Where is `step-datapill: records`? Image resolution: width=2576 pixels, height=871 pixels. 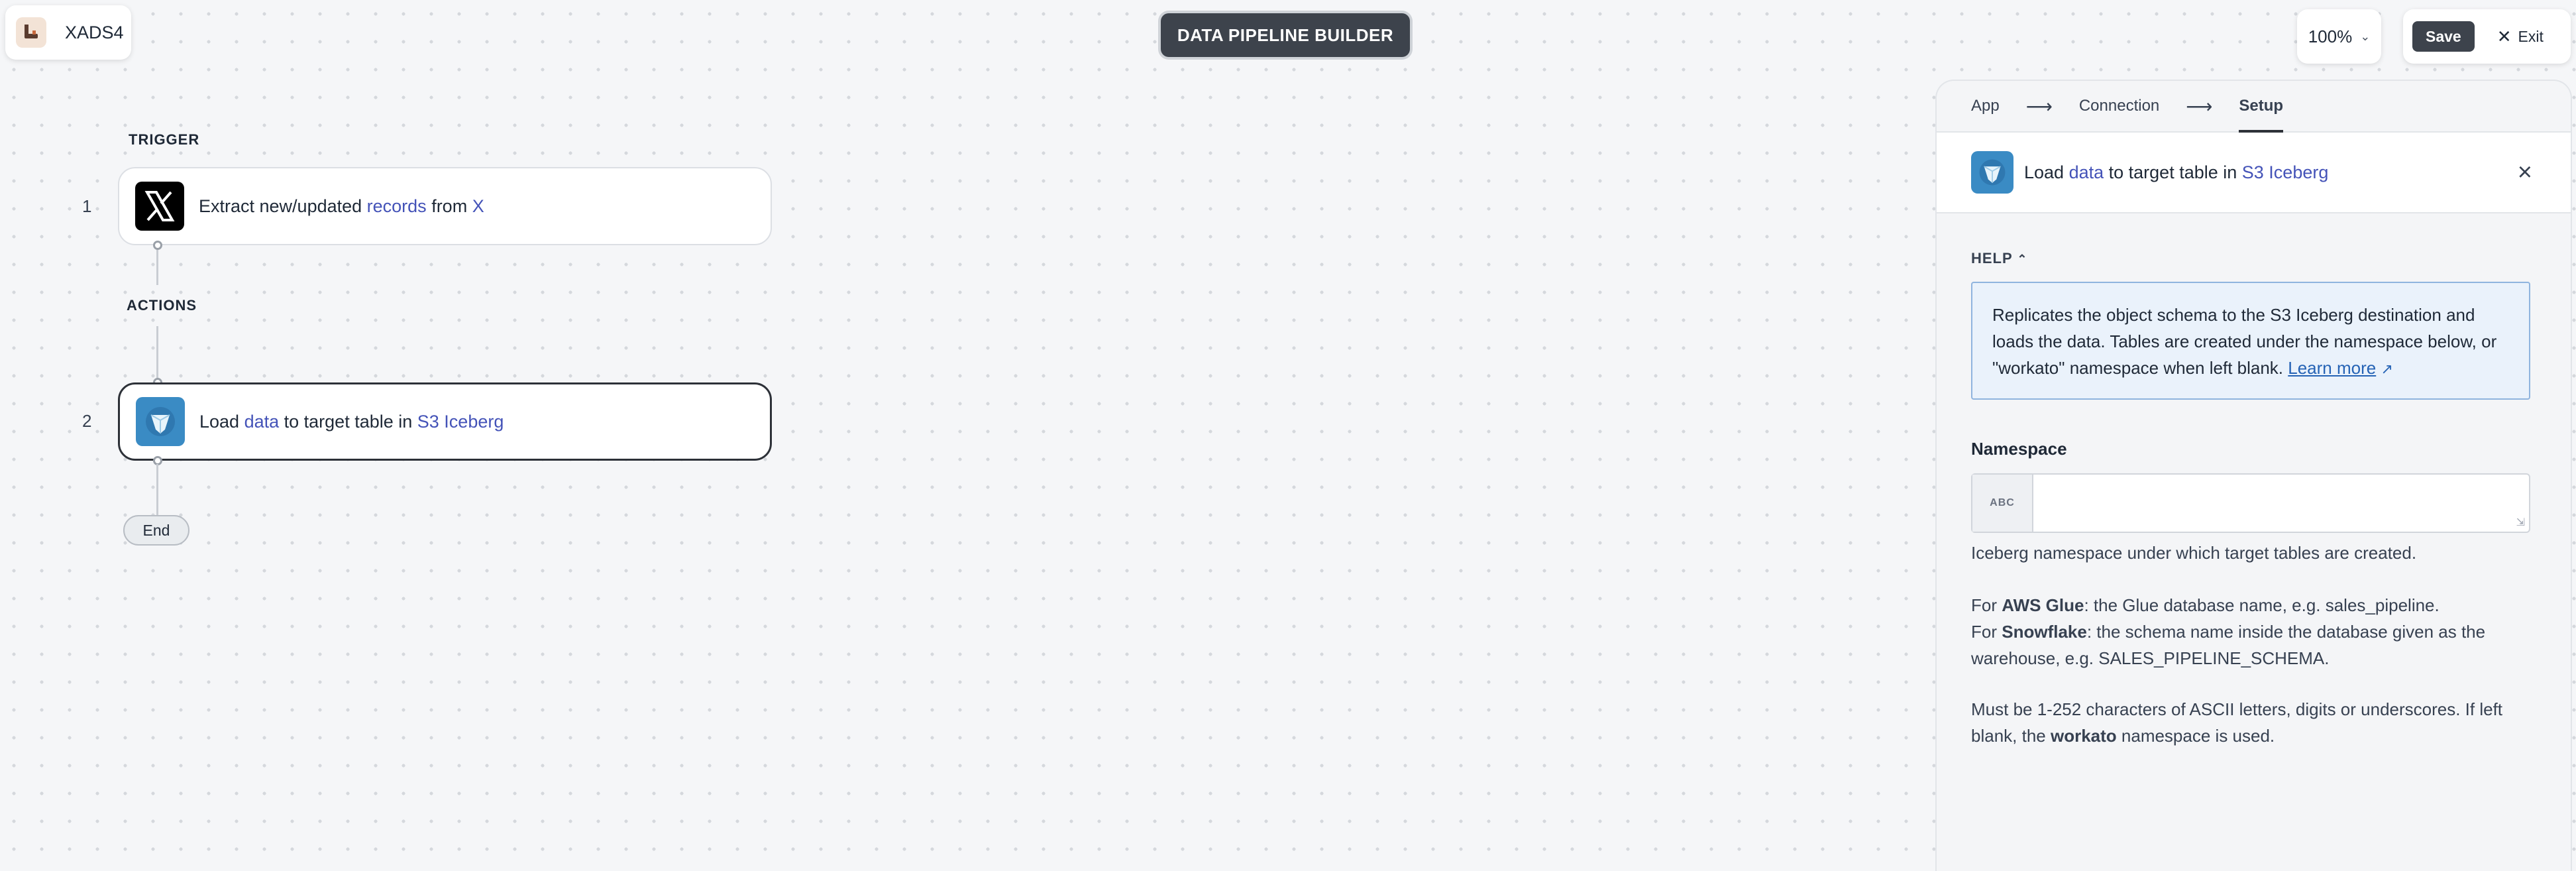 step-datapill: records is located at coordinates (396, 206).